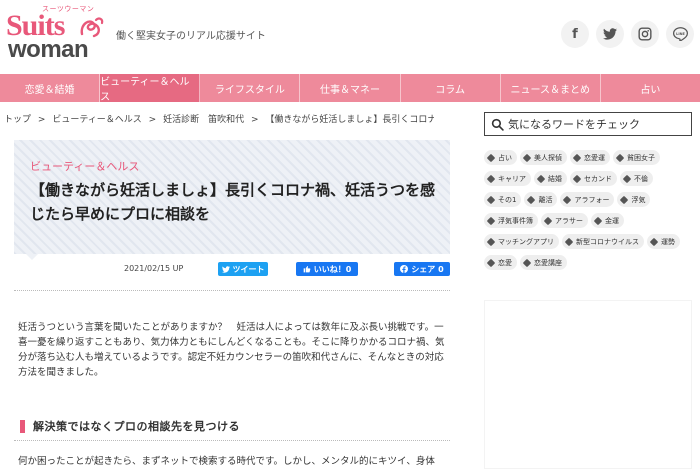 Image resolution: width=700 pixels, height=469 pixels. I want to click on tag-link: セカンド, so click(593, 178).